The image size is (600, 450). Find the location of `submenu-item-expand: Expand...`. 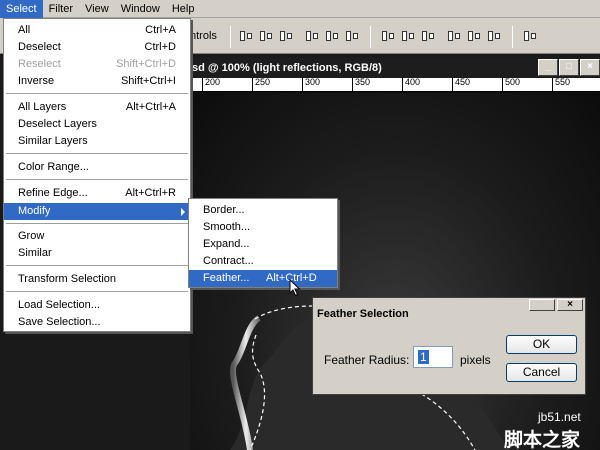

submenu-item-expand: Expand... is located at coordinates (263, 244).